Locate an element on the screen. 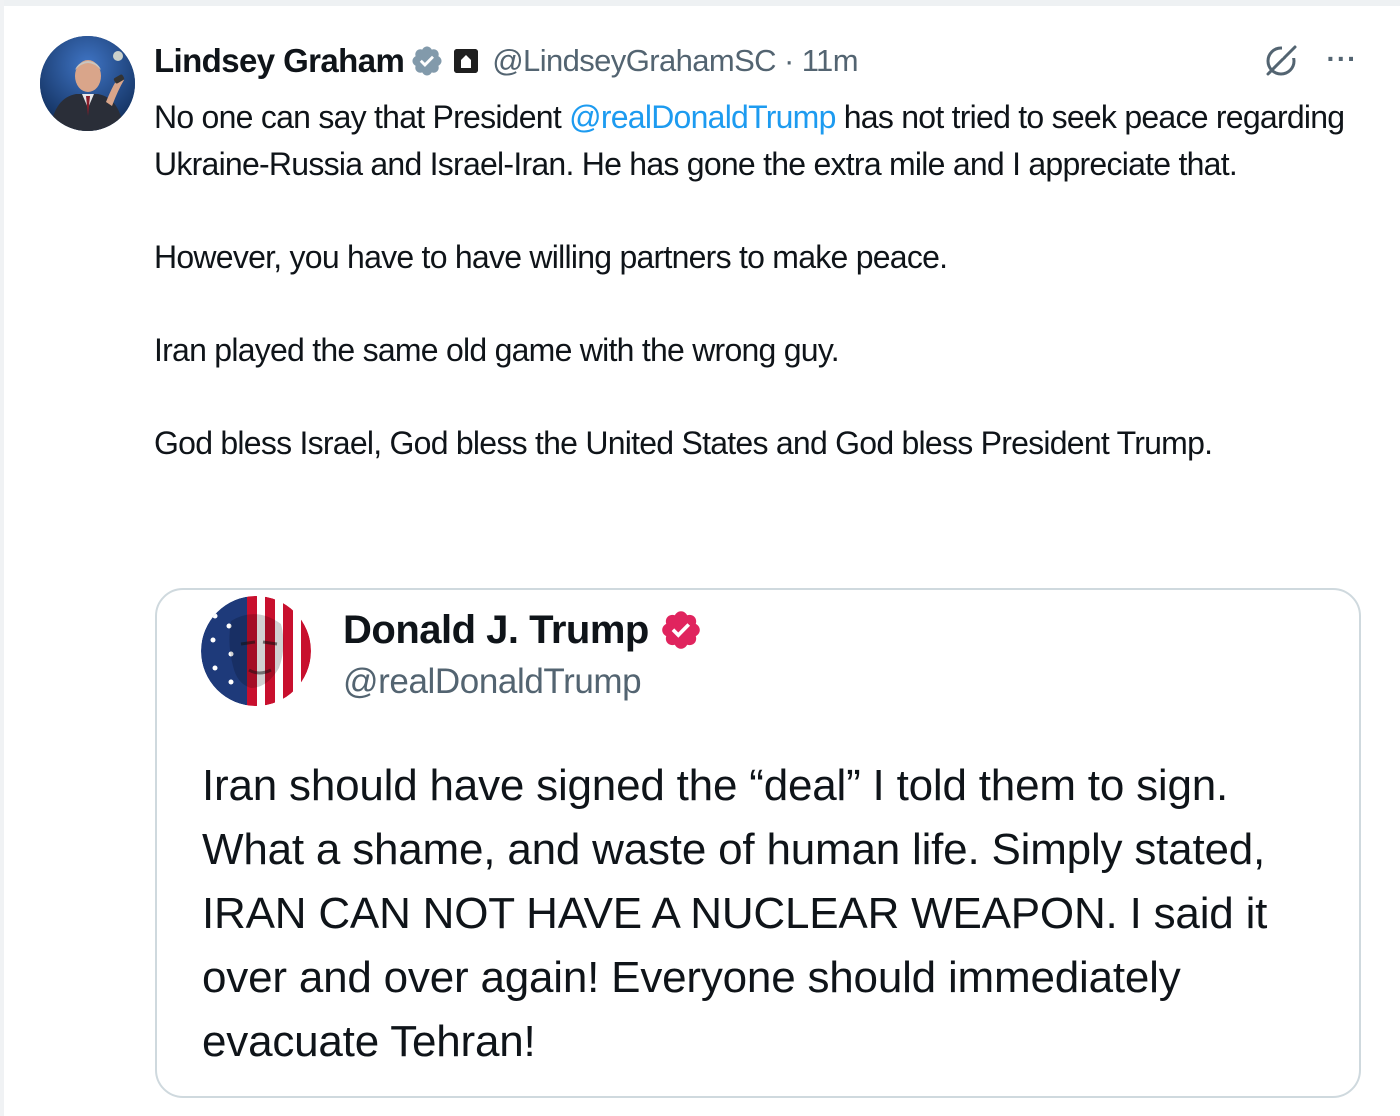 This screenshot has width=1400, height=1116. government-badge-icon is located at coordinates (466, 61).